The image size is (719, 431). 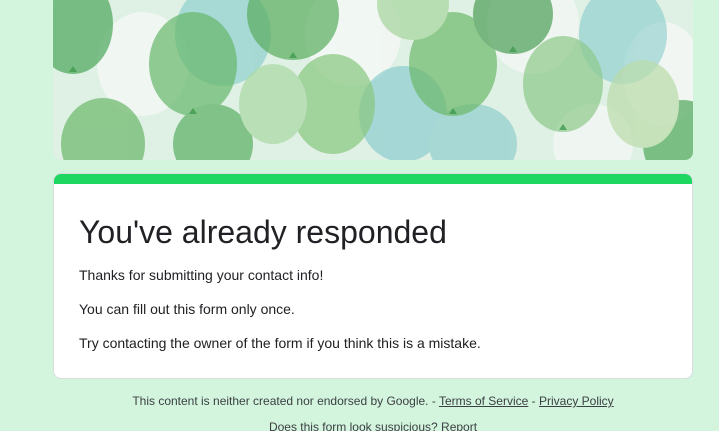 I want to click on report-link: Report, so click(x=459, y=425).